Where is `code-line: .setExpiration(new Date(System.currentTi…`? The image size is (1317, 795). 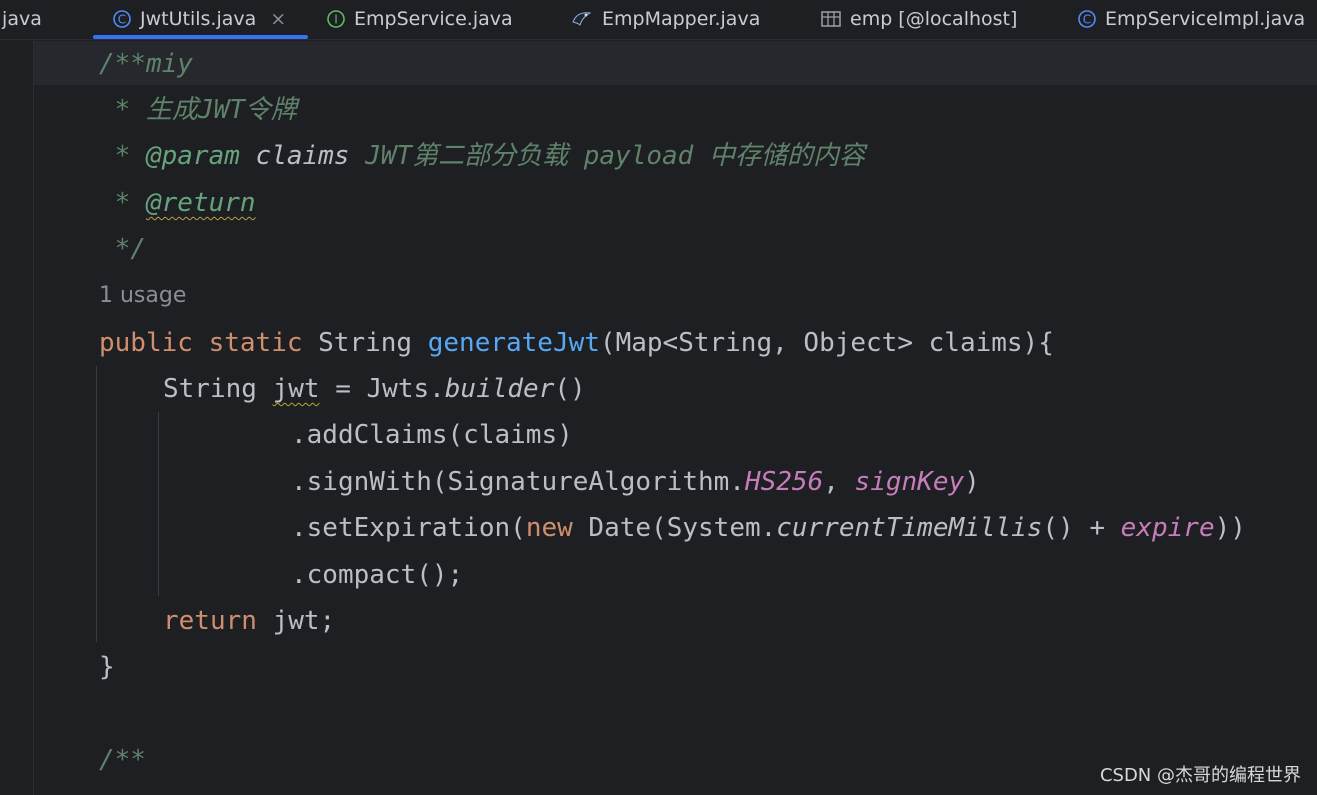
code-line: .setExpiration(new Date(System.currentTi… is located at coordinates (768, 528).